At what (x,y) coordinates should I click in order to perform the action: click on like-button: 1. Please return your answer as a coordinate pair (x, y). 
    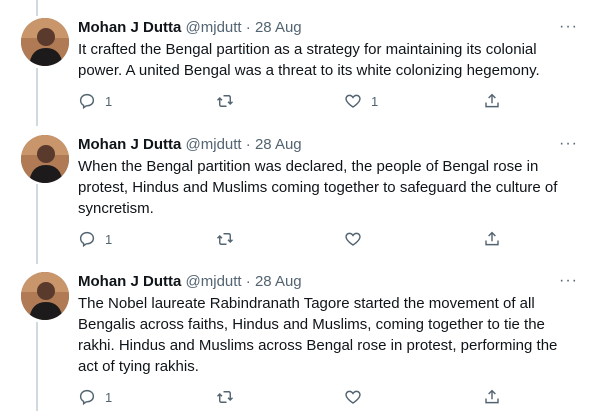
    Looking at the image, I should click on (361, 101).